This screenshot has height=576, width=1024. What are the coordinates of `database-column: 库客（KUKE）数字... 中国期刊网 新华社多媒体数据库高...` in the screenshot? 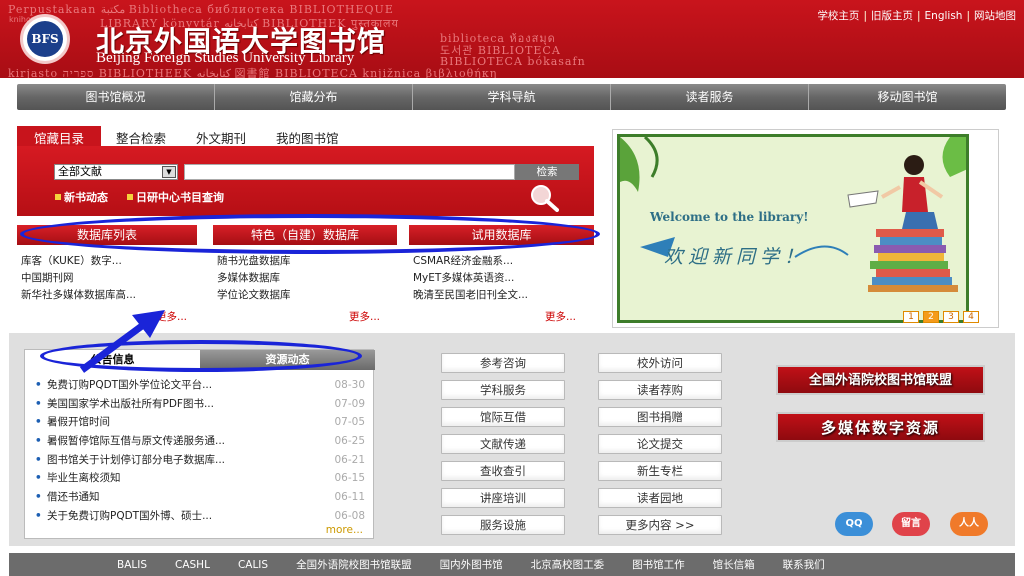 It's located at (78, 278).